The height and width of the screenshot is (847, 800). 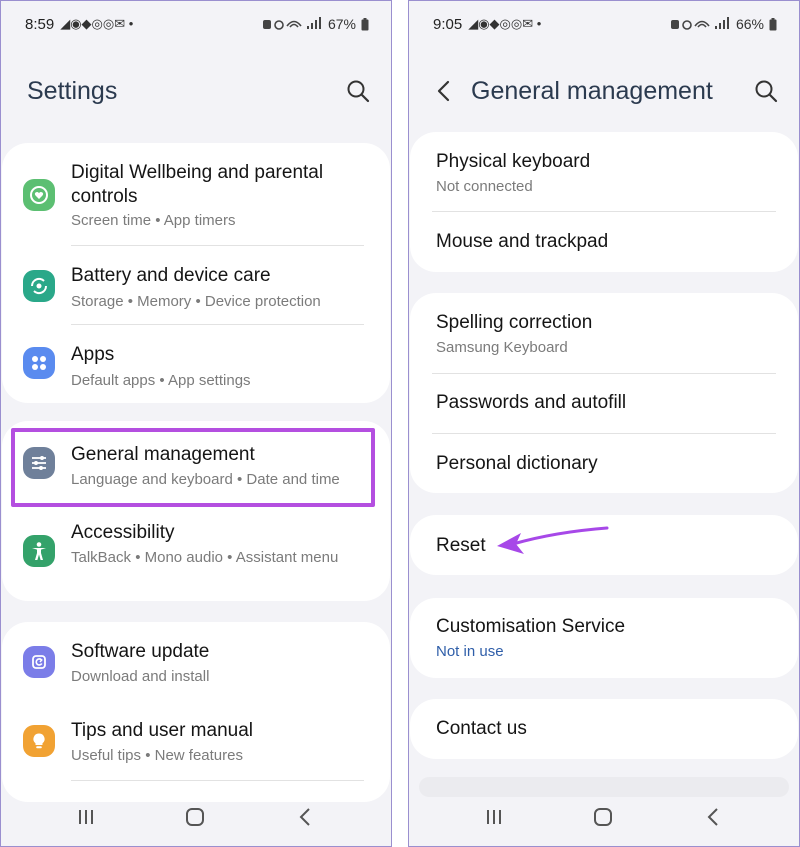 What do you see at coordinates (513, 161) in the screenshot?
I see `item-title: Physical keyboard` at bounding box center [513, 161].